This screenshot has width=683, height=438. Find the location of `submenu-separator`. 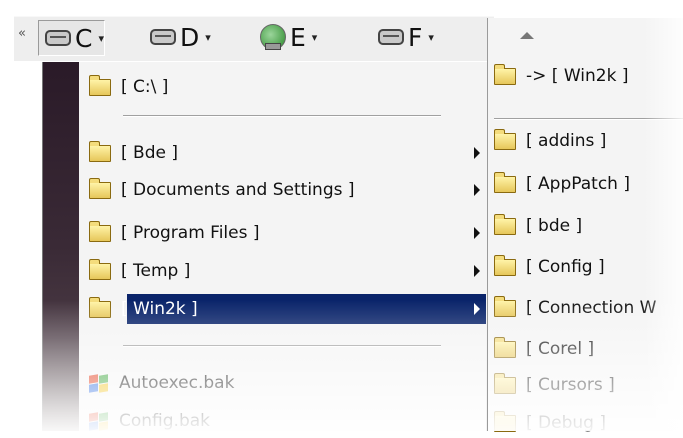

submenu-separator is located at coordinates (588, 119).